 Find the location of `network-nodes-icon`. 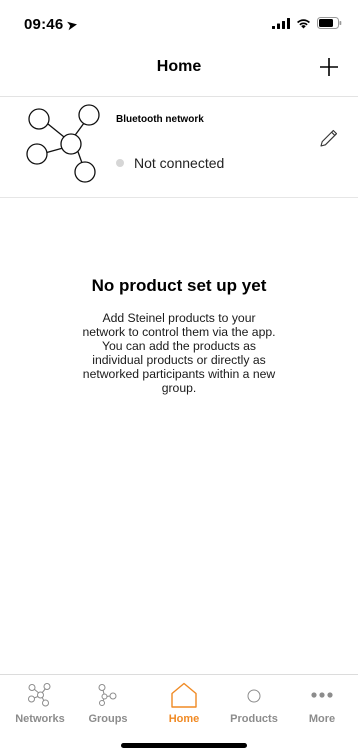

network-nodes-icon is located at coordinates (63, 143).